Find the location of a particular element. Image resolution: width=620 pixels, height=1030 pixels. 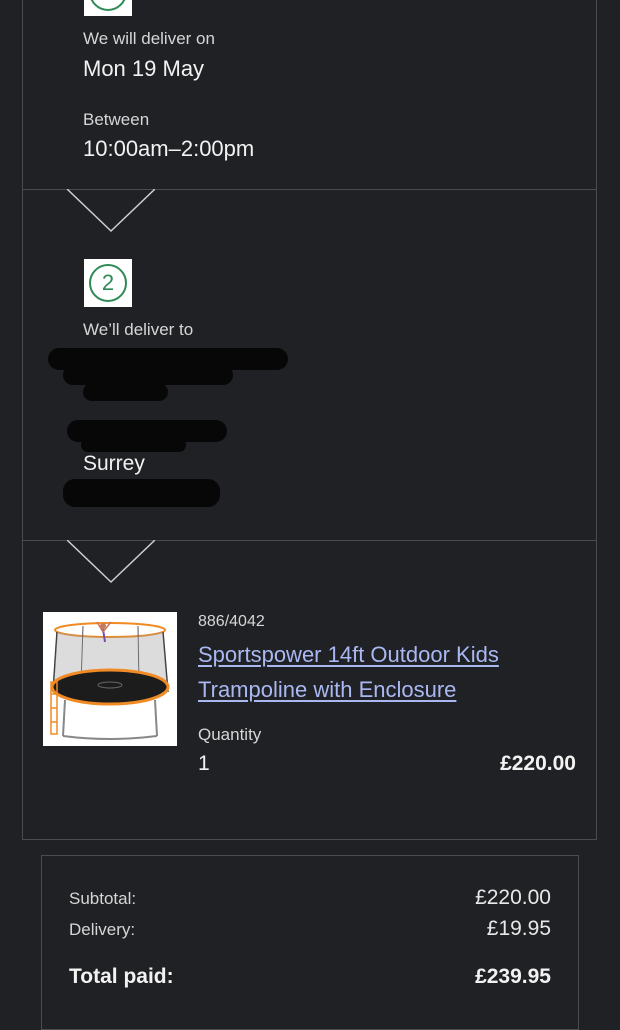

trampoline-illustration is located at coordinates (110, 680).